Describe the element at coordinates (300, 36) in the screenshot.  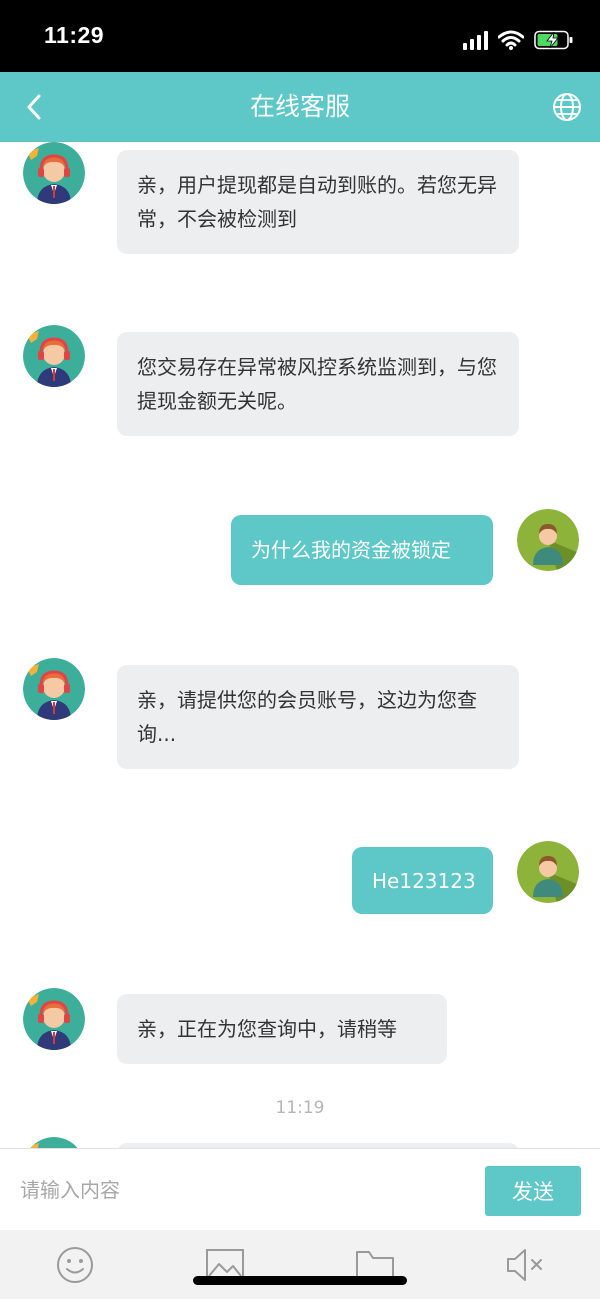
I see `status-bar: 11:29` at that location.